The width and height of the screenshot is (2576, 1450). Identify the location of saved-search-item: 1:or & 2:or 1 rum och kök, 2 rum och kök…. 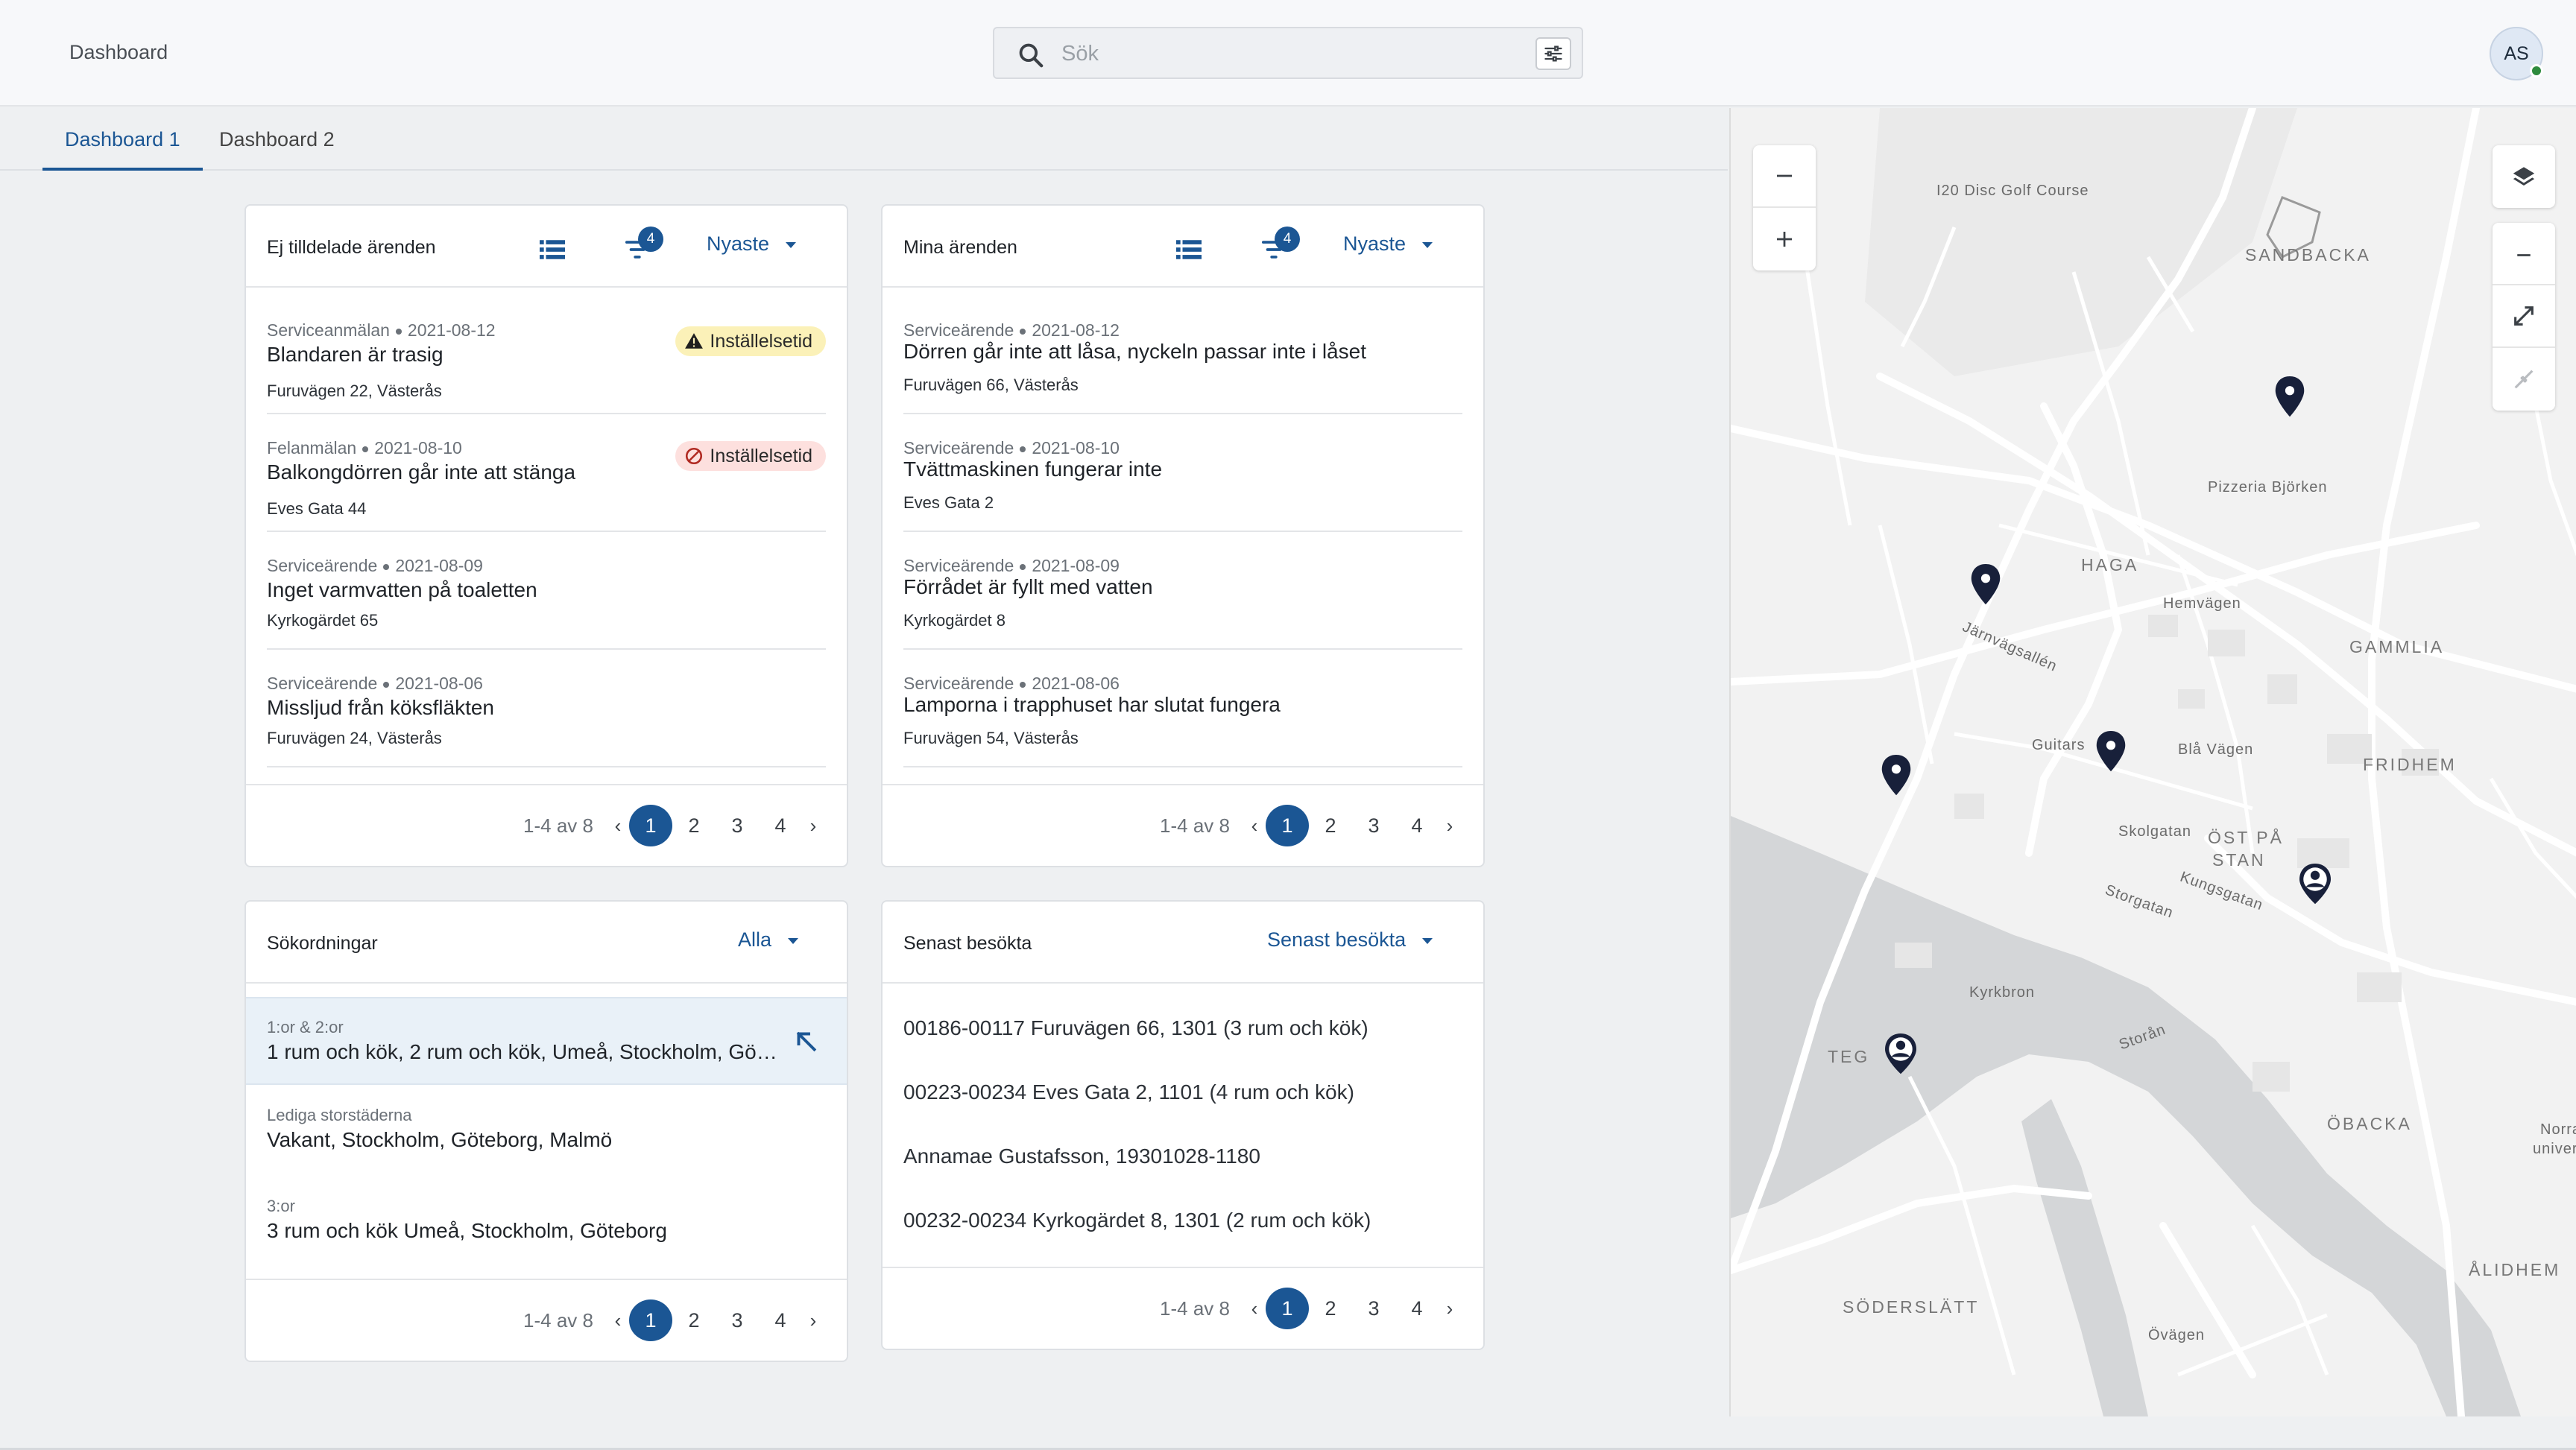
(546, 1041).